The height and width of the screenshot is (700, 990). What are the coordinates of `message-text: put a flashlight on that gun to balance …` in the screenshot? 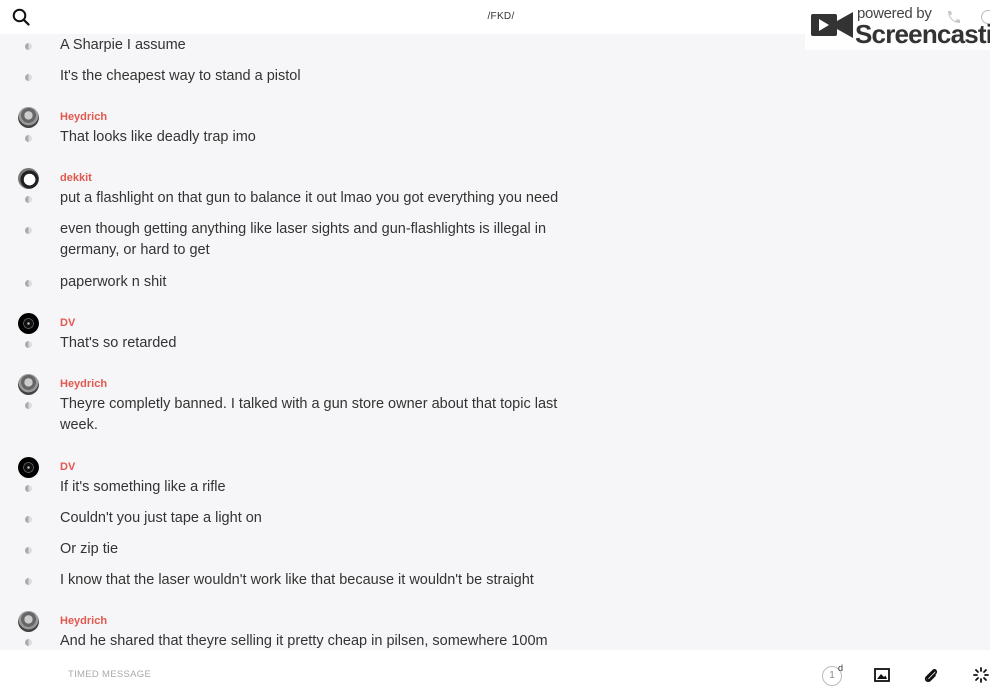 It's located at (309, 198).